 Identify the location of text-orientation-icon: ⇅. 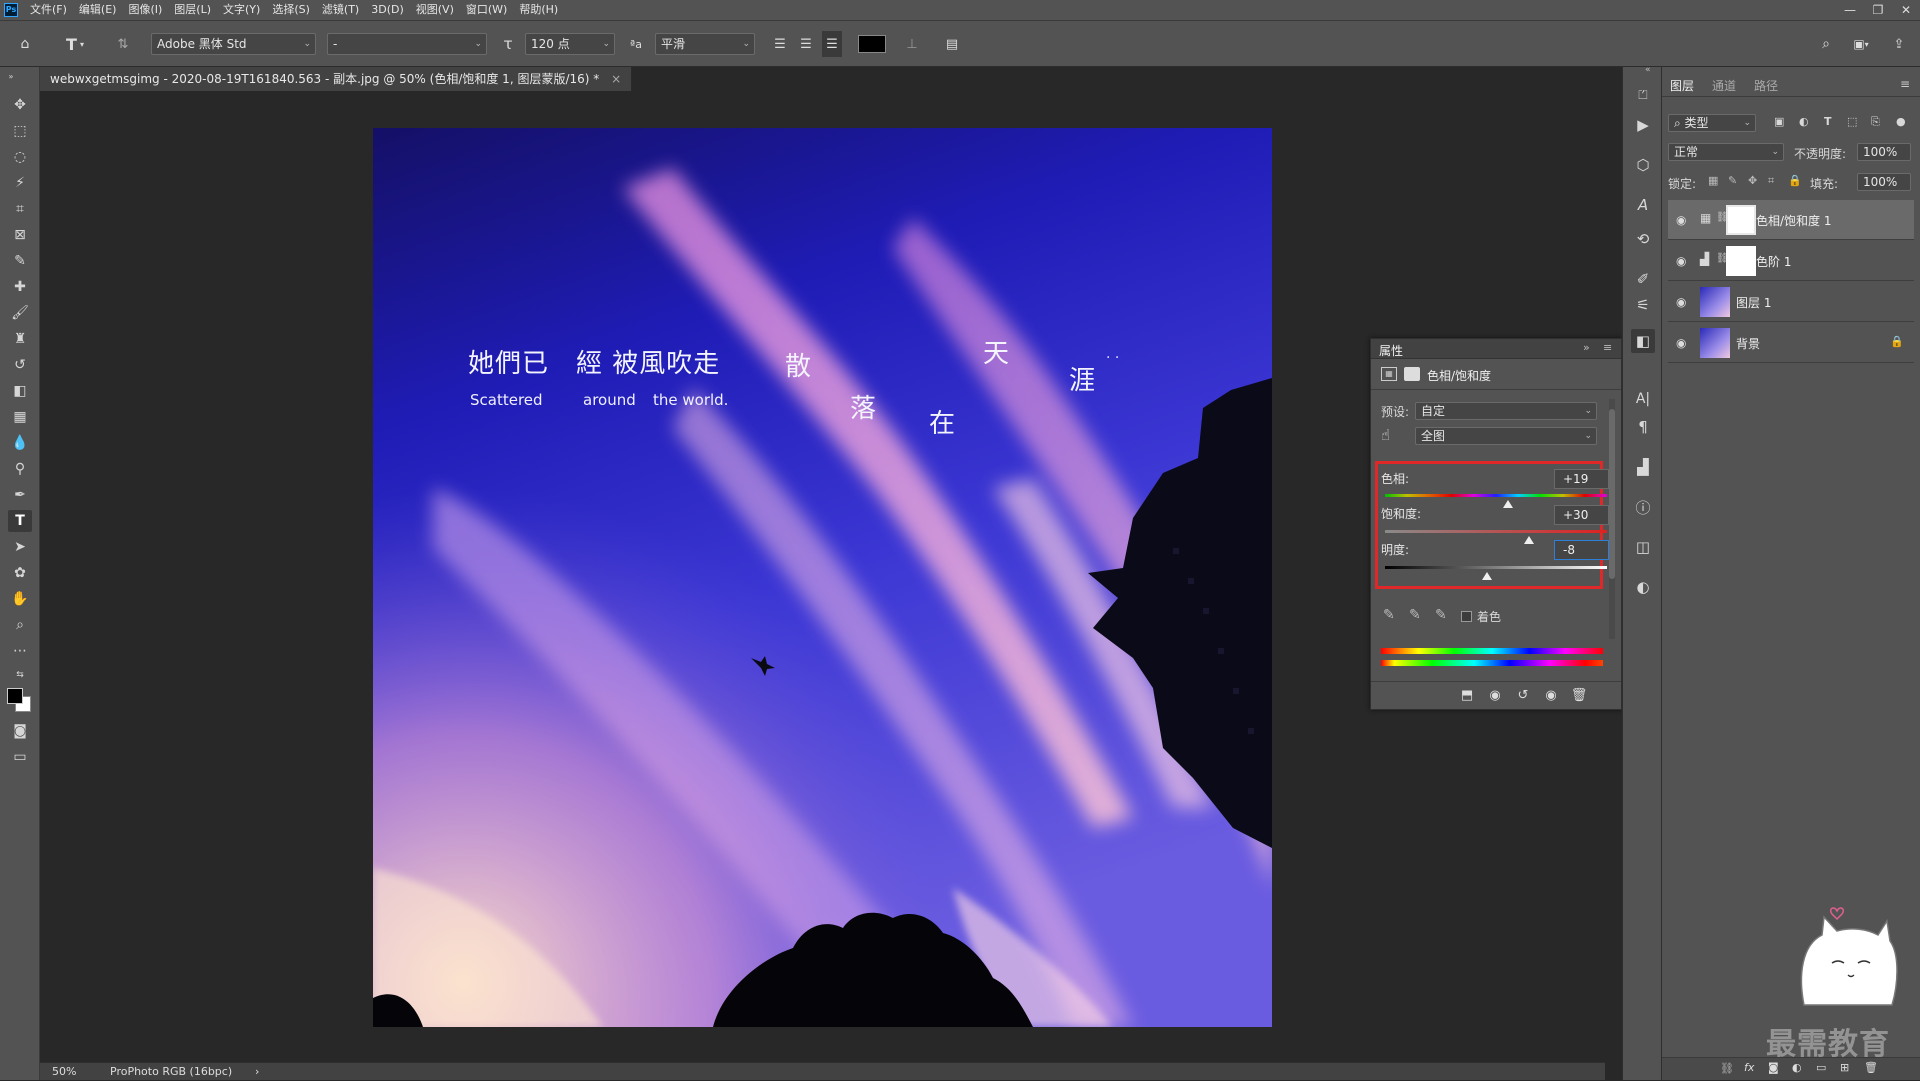
(123, 44).